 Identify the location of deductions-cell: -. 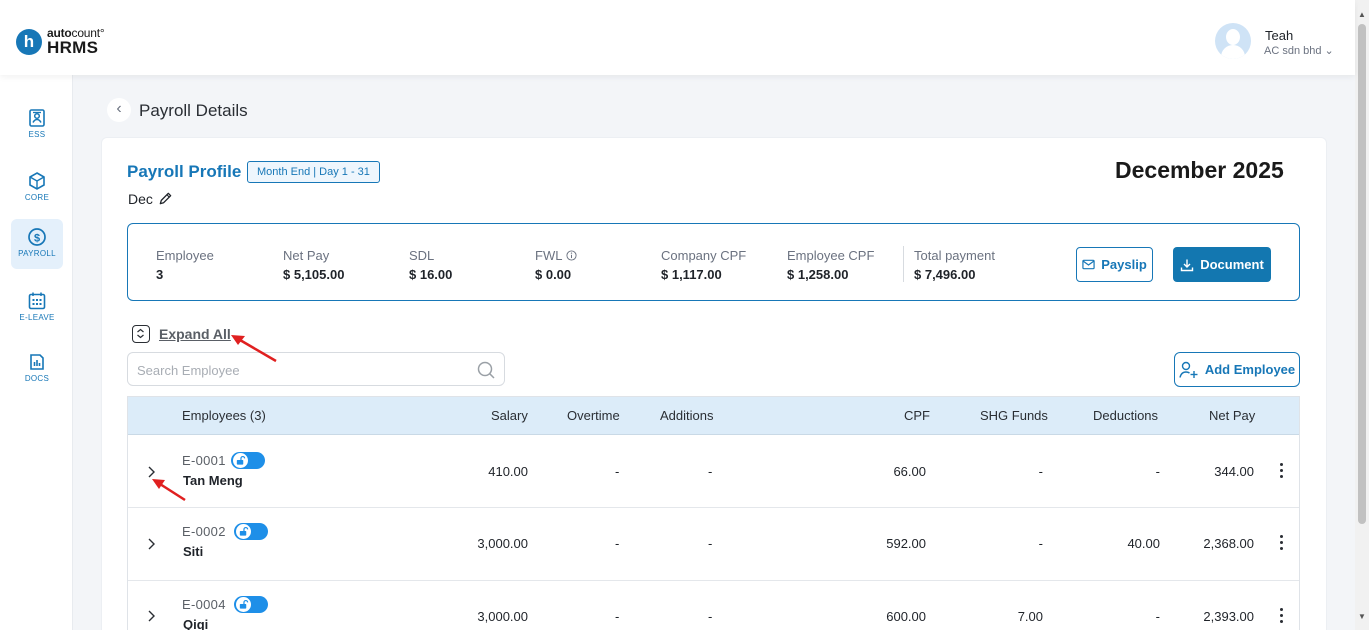
(1157, 616).